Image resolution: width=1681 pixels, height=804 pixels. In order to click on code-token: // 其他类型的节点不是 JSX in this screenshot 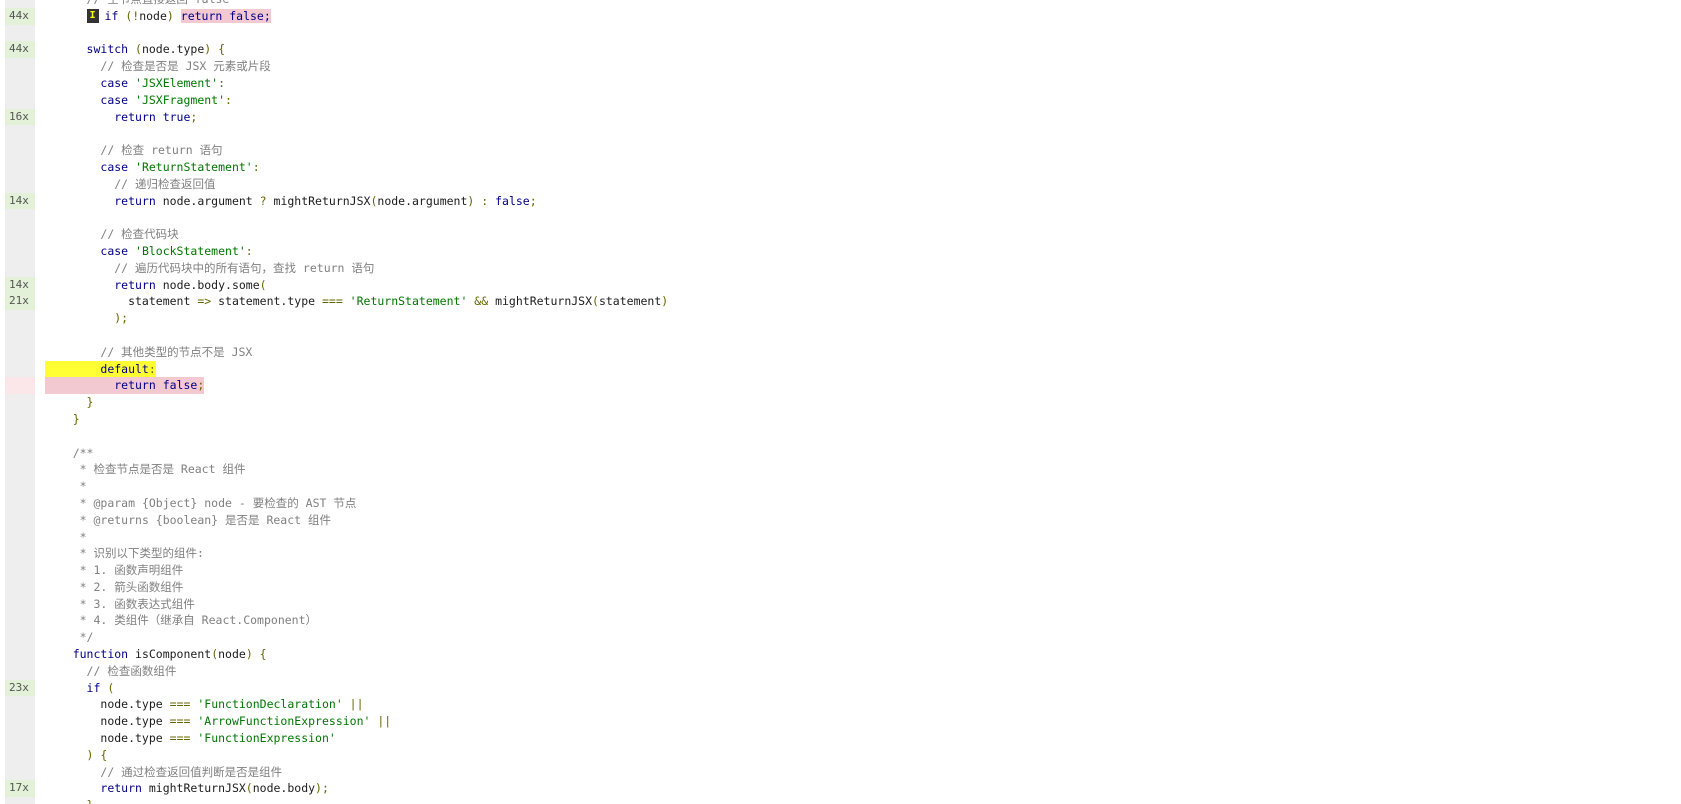, I will do `click(169, 351)`.